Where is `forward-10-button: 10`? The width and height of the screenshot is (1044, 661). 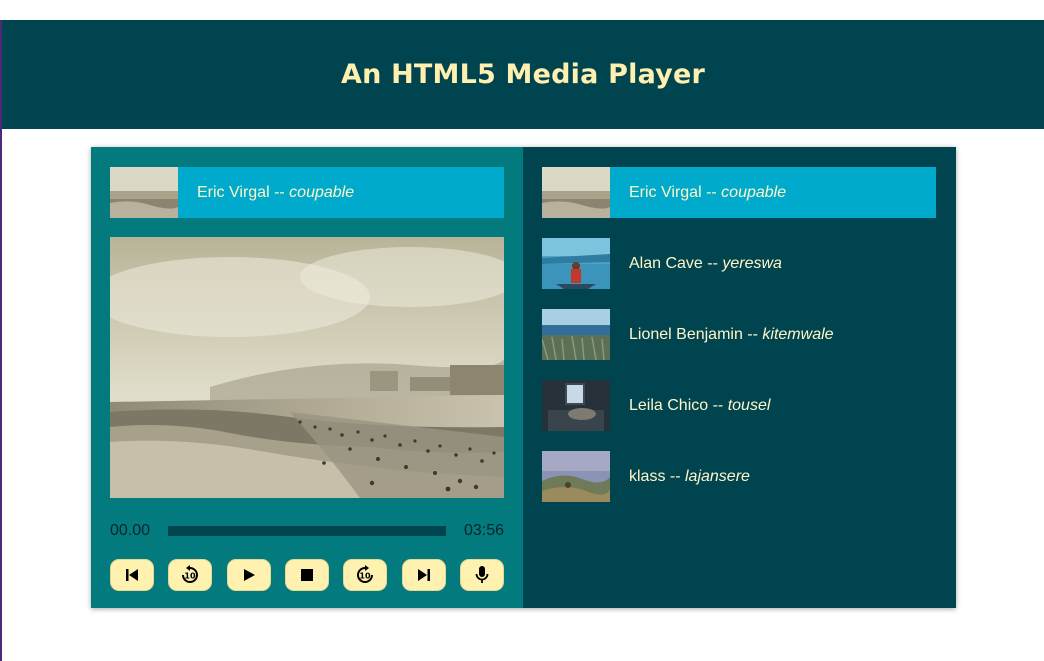 forward-10-button: 10 is located at coordinates (365, 575).